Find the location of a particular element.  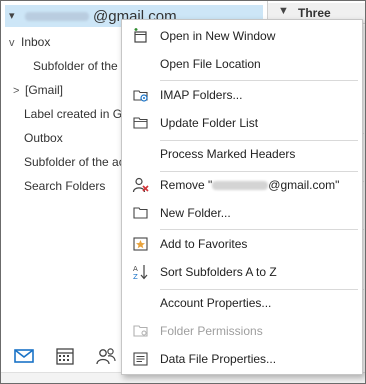

expand-caret-icon: > is located at coordinates (19, 91).